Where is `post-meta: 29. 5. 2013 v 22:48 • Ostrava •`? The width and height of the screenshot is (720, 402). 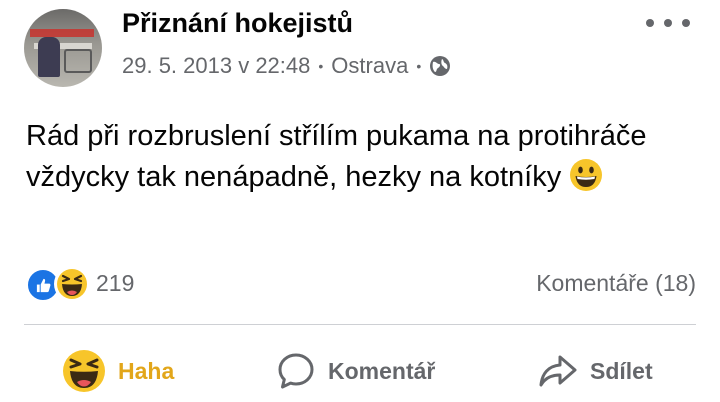 post-meta: 29. 5. 2013 v 22:48 • Ostrava • is located at coordinates (286, 66).